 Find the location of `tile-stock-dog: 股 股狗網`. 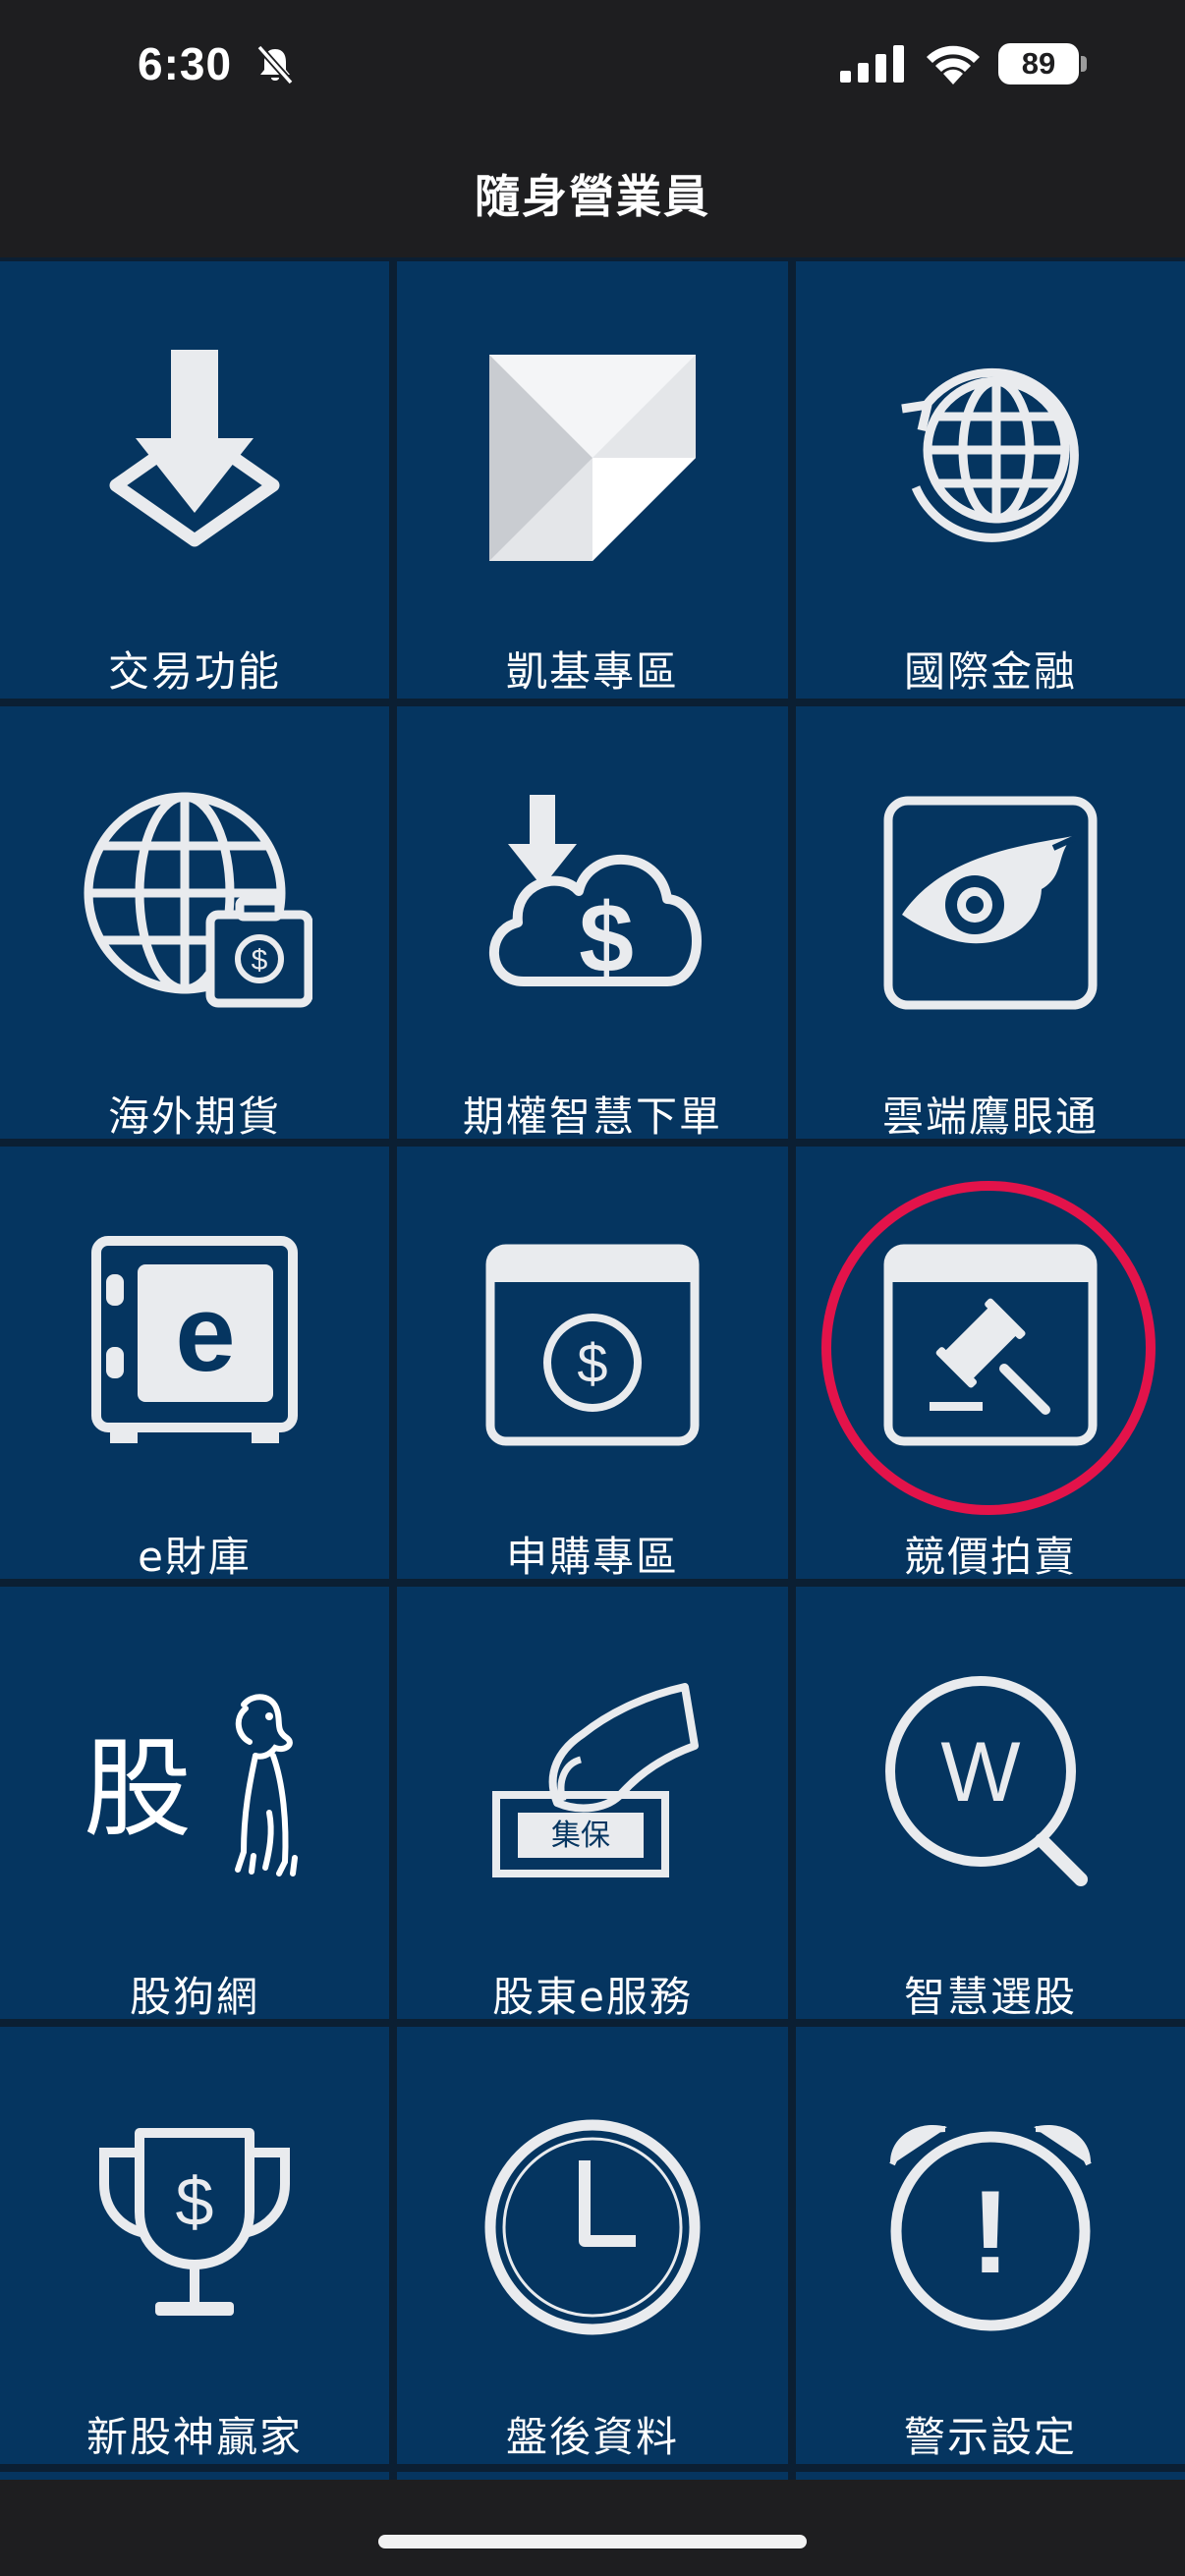

tile-stock-dog: 股 股狗網 is located at coordinates (195, 1804).